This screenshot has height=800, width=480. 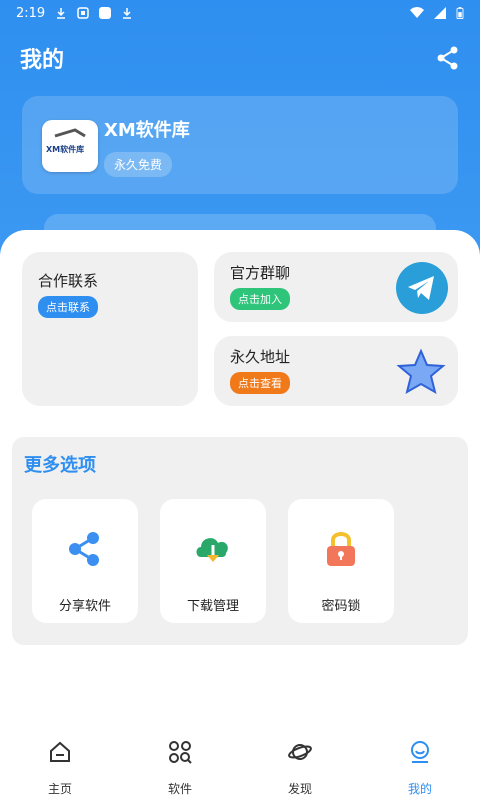 What do you see at coordinates (68, 307) in the screenshot?
I see `contact-pill: 点击联系` at bounding box center [68, 307].